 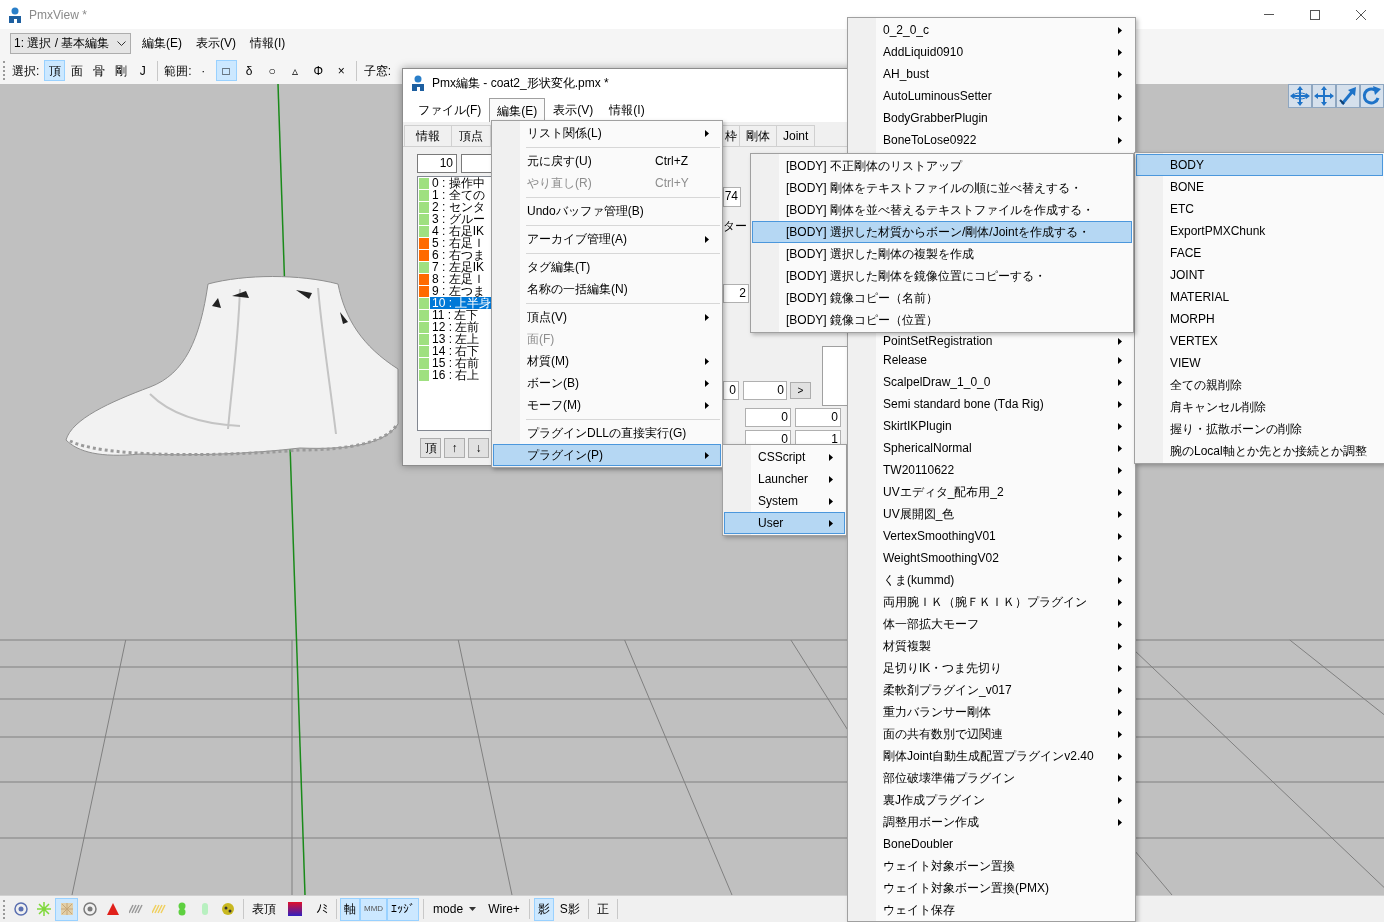 What do you see at coordinates (460, 327) in the screenshot?
I see `list-item: 12 : 左前` at bounding box center [460, 327].